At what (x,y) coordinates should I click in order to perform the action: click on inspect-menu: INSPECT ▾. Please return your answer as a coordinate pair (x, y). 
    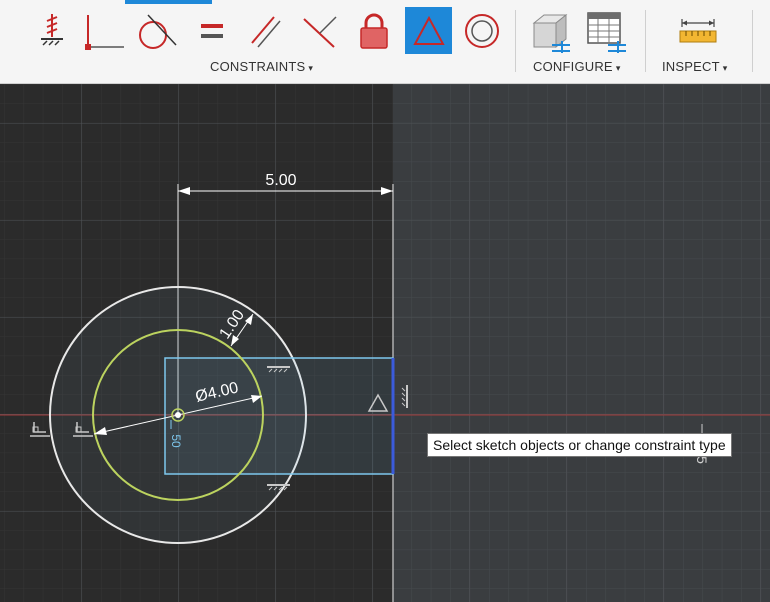
    Looking at the image, I should click on (694, 66).